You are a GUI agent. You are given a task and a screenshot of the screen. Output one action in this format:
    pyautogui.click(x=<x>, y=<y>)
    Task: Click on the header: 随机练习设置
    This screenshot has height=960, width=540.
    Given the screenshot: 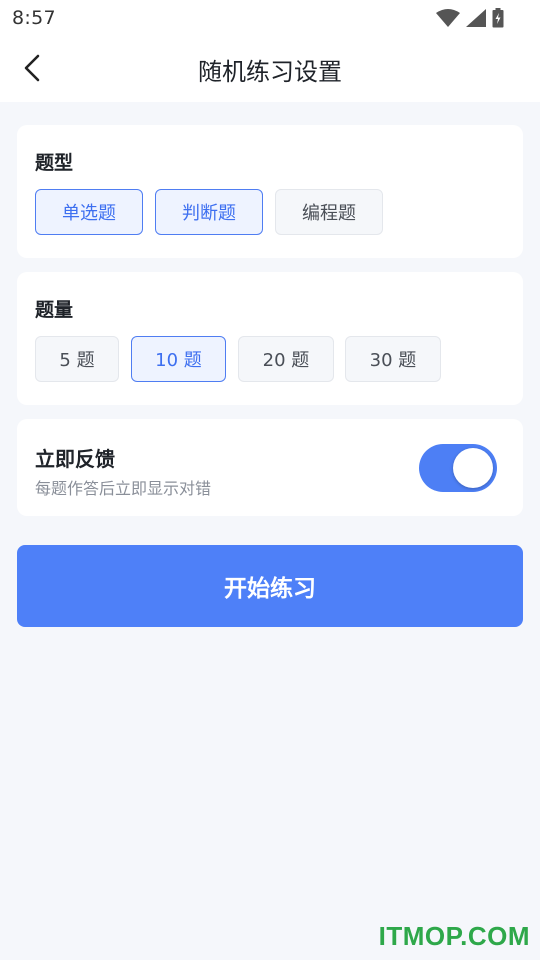 What is the action you would take?
    pyautogui.click(x=270, y=69)
    